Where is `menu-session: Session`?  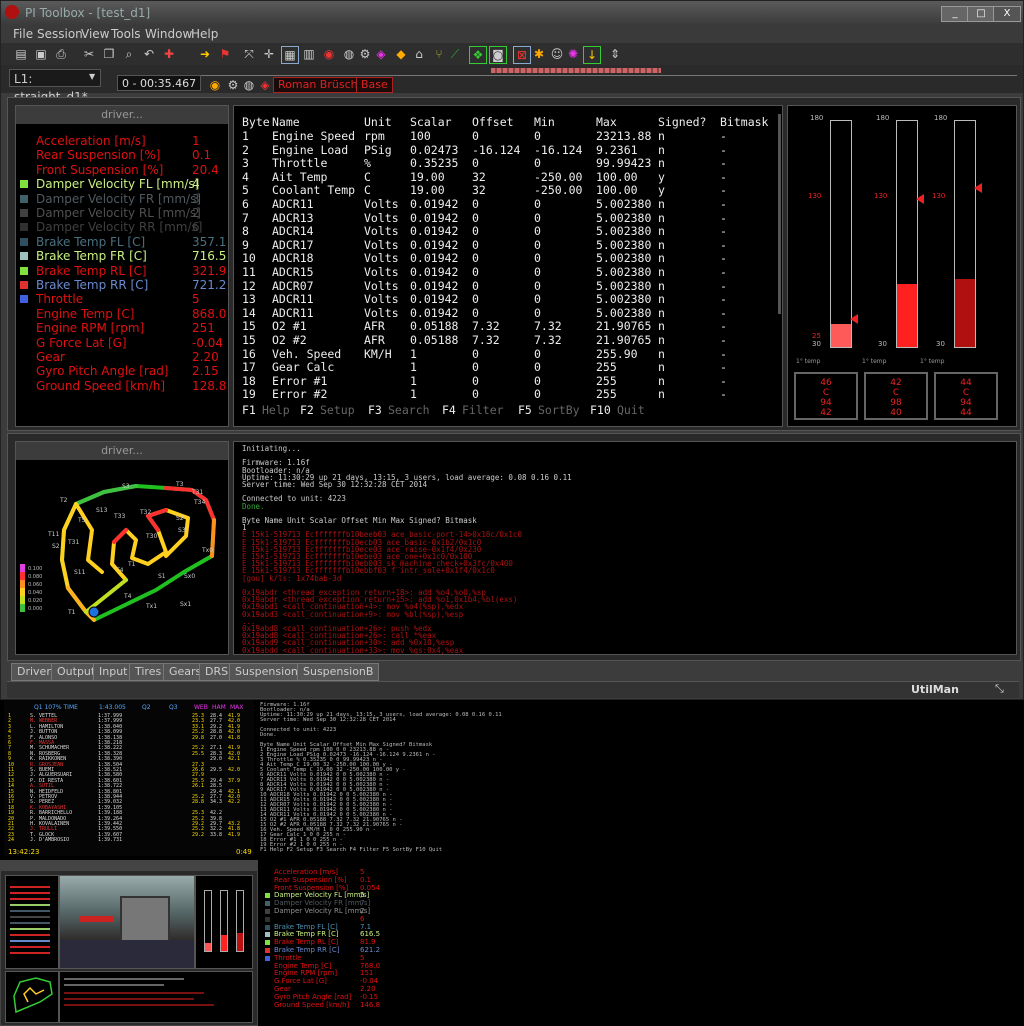 menu-session: Session is located at coordinates (60, 34).